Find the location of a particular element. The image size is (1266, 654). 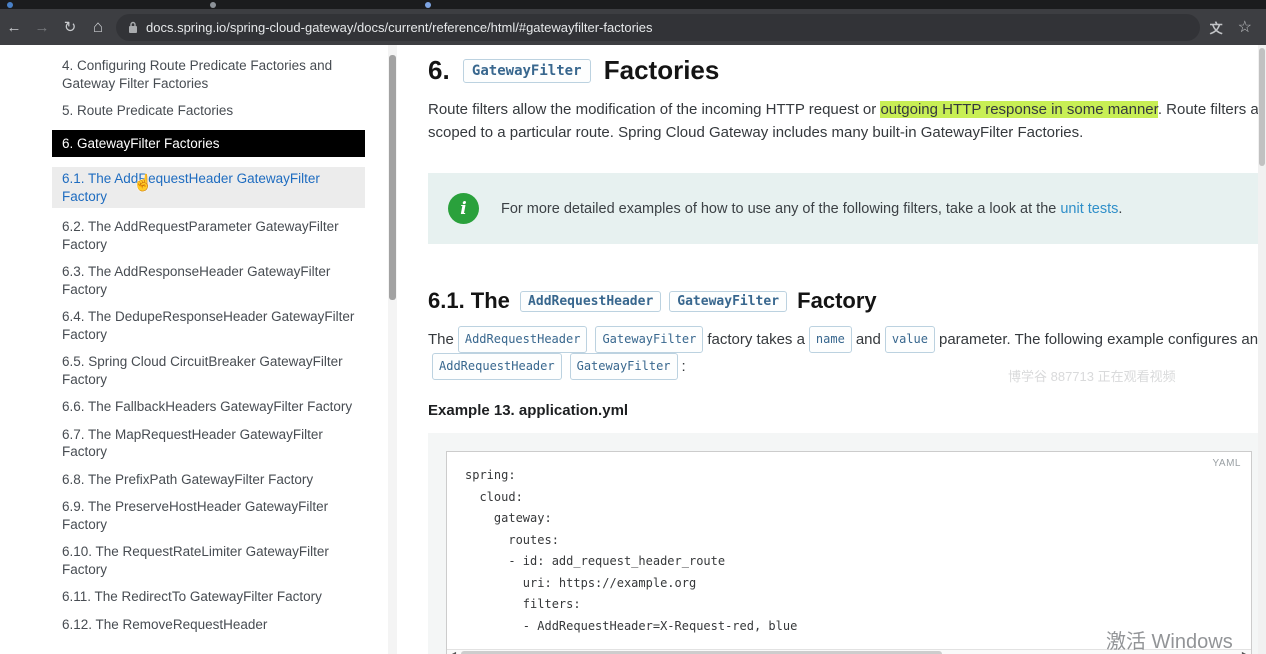

body-text: and is located at coordinates (868, 339).